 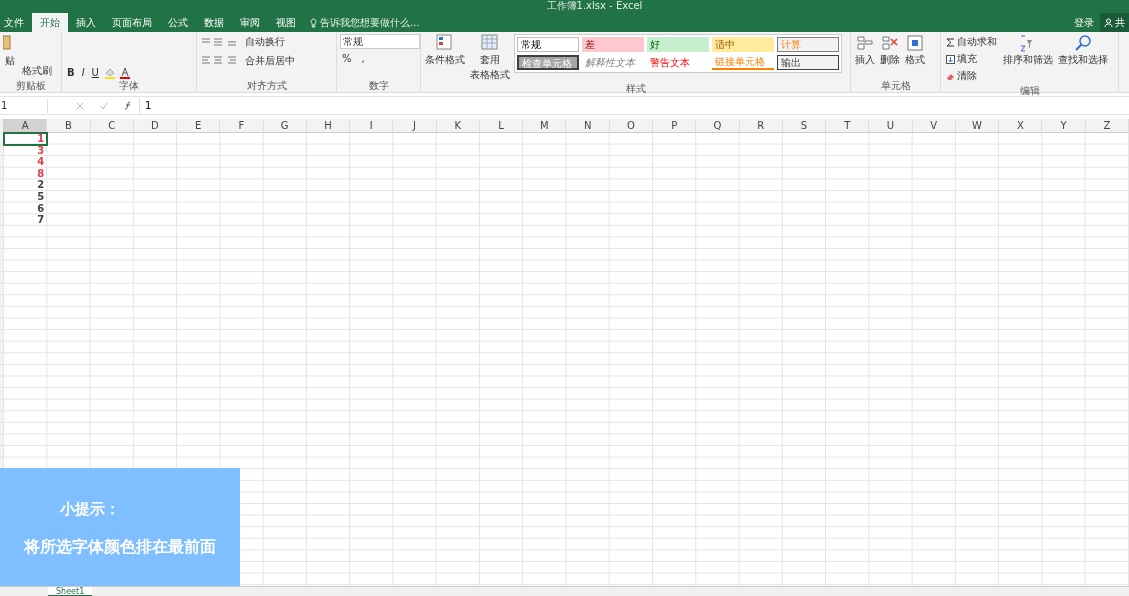 What do you see at coordinates (594, 6) in the screenshot?
I see `window-title: 工作簿1.xlsx - Excel` at bounding box center [594, 6].